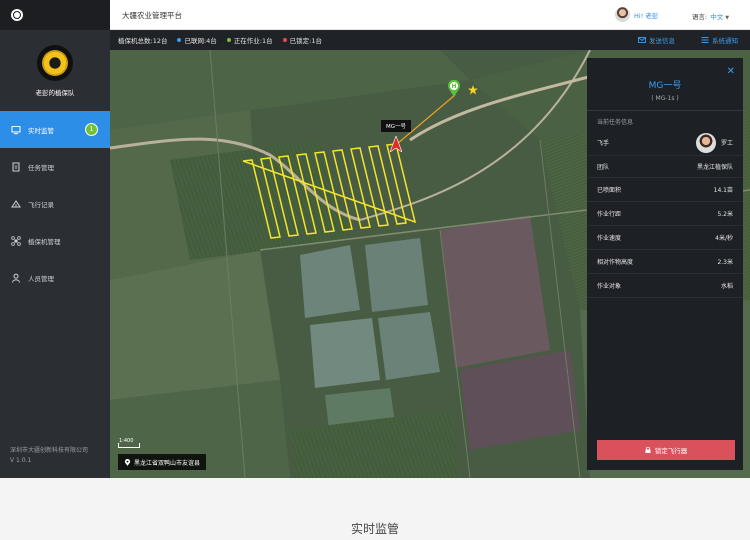  I want to click on info-label: 作业对象, so click(609, 286).